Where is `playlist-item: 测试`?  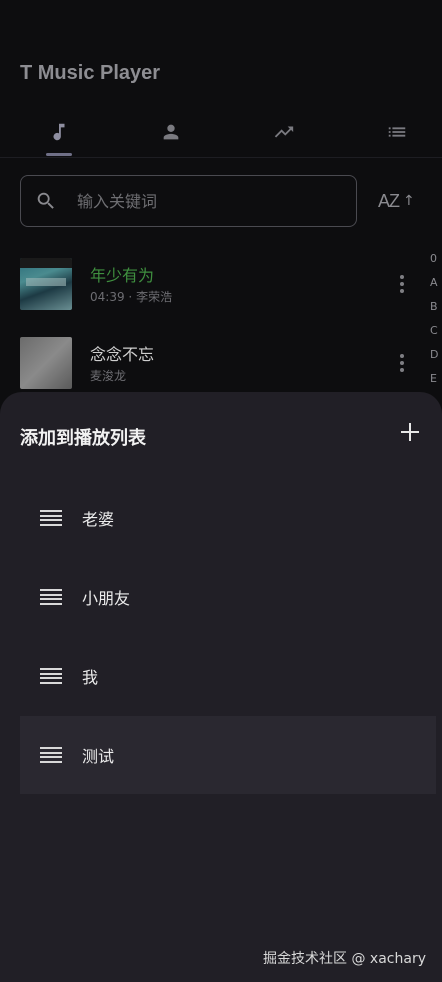
playlist-item: 测试 is located at coordinates (228, 755).